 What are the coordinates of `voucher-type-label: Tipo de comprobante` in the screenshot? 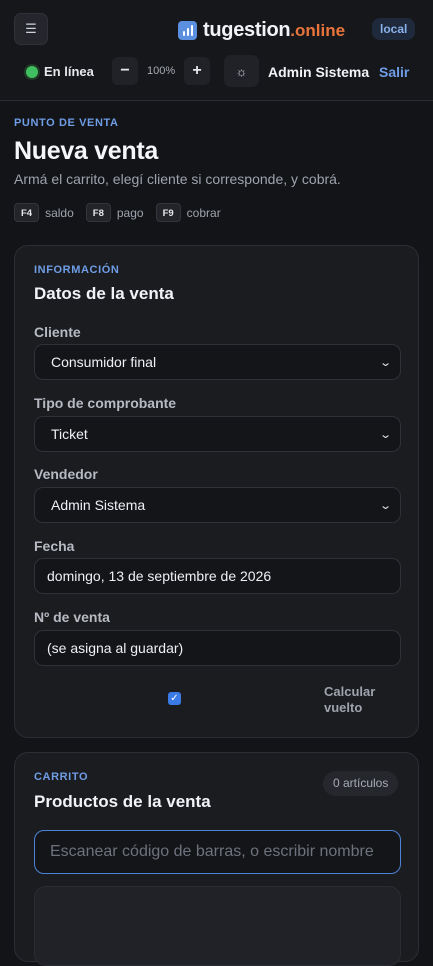 It's located at (105, 403).